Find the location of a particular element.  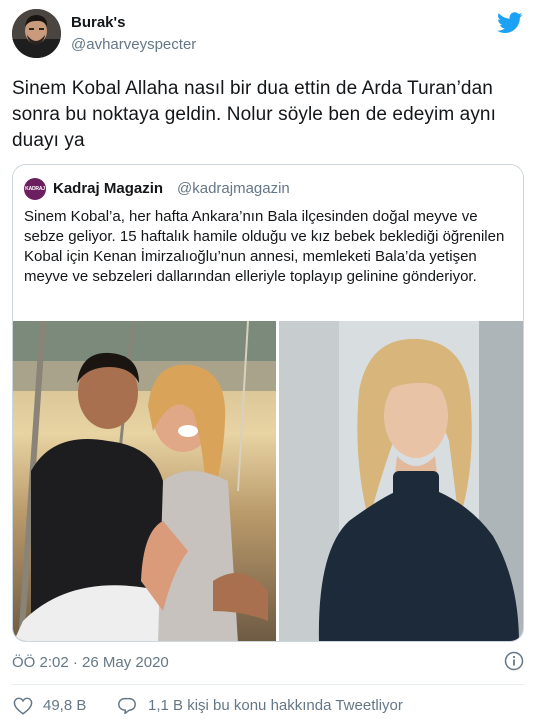

quote-avatar-label: KADRAJ is located at coordinates (35, 189).